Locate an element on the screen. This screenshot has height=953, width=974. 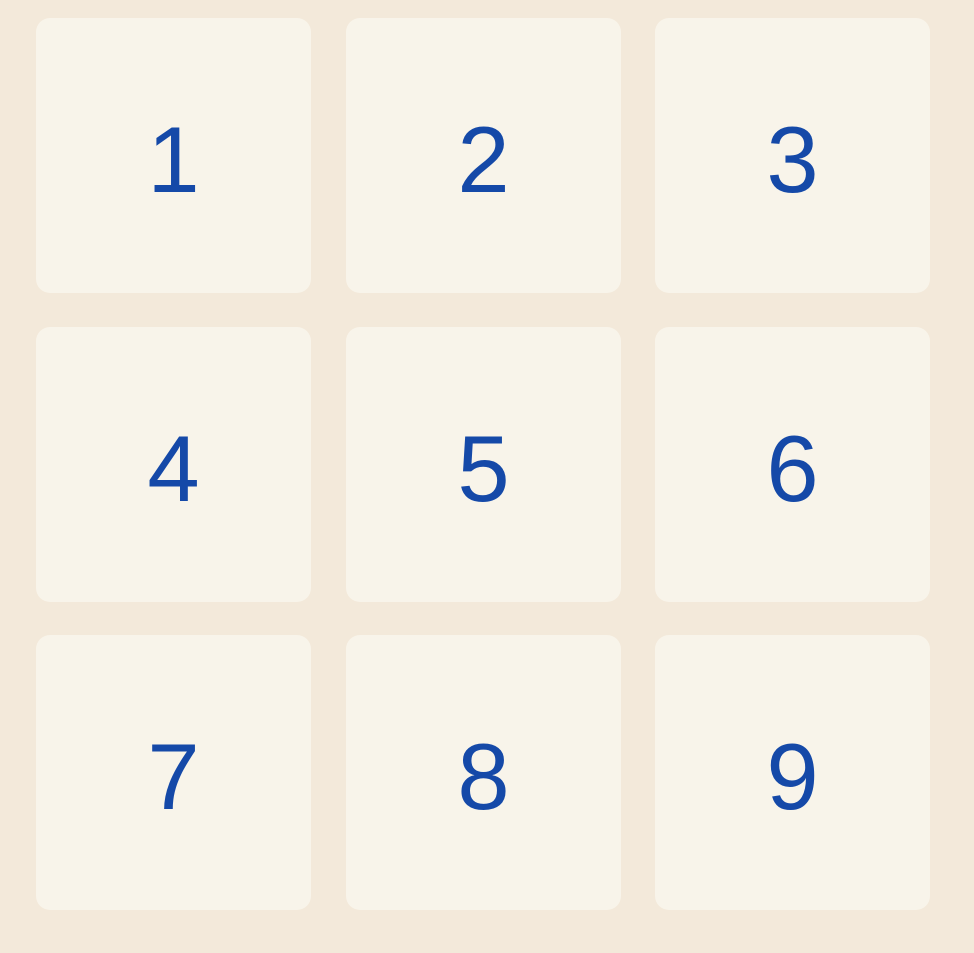
key-7: 7 is located at coordinates (173, 772).